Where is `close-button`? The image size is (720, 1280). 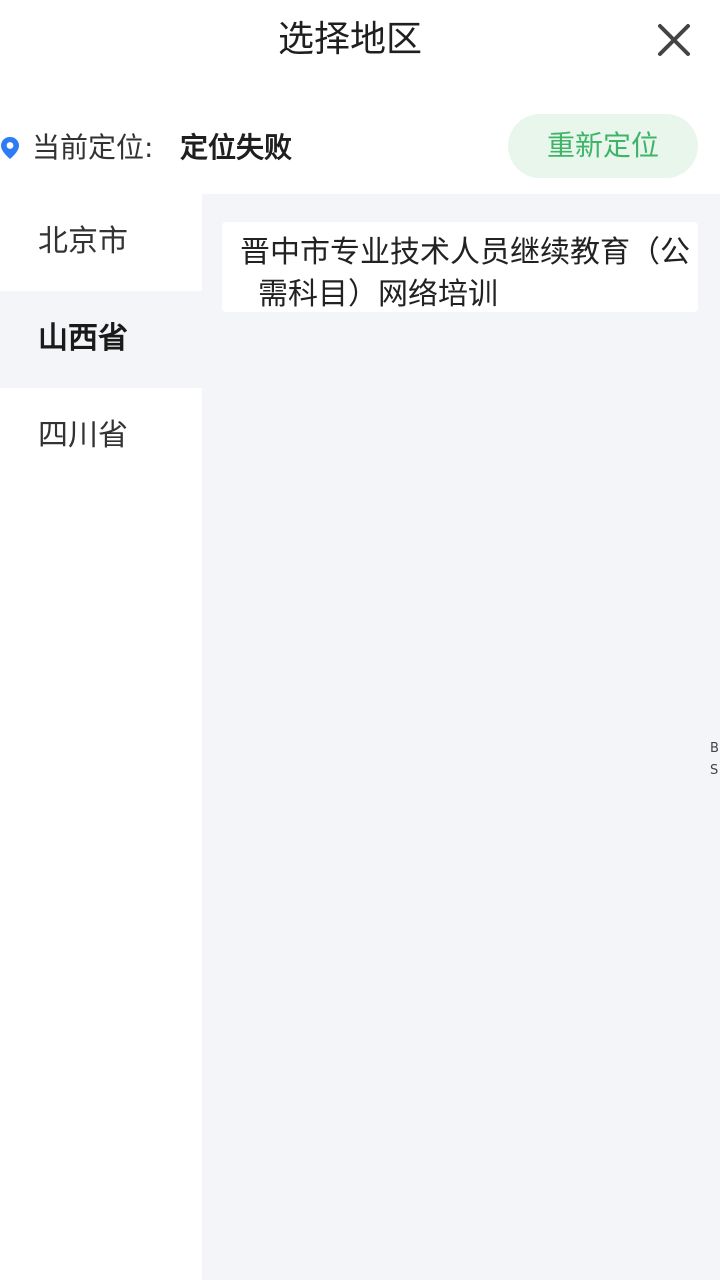 close-button is located at coordinates (674, 40).